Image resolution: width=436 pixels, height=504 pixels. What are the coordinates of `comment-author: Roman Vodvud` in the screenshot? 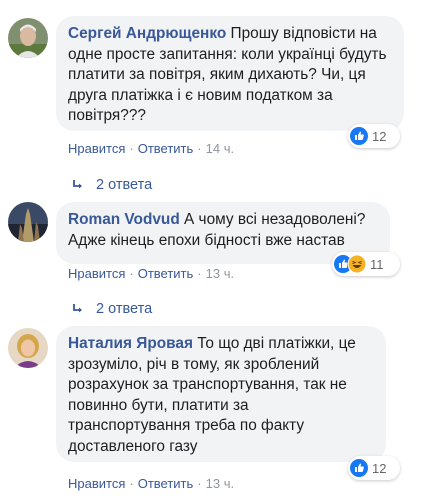 It's located at (124, 219).